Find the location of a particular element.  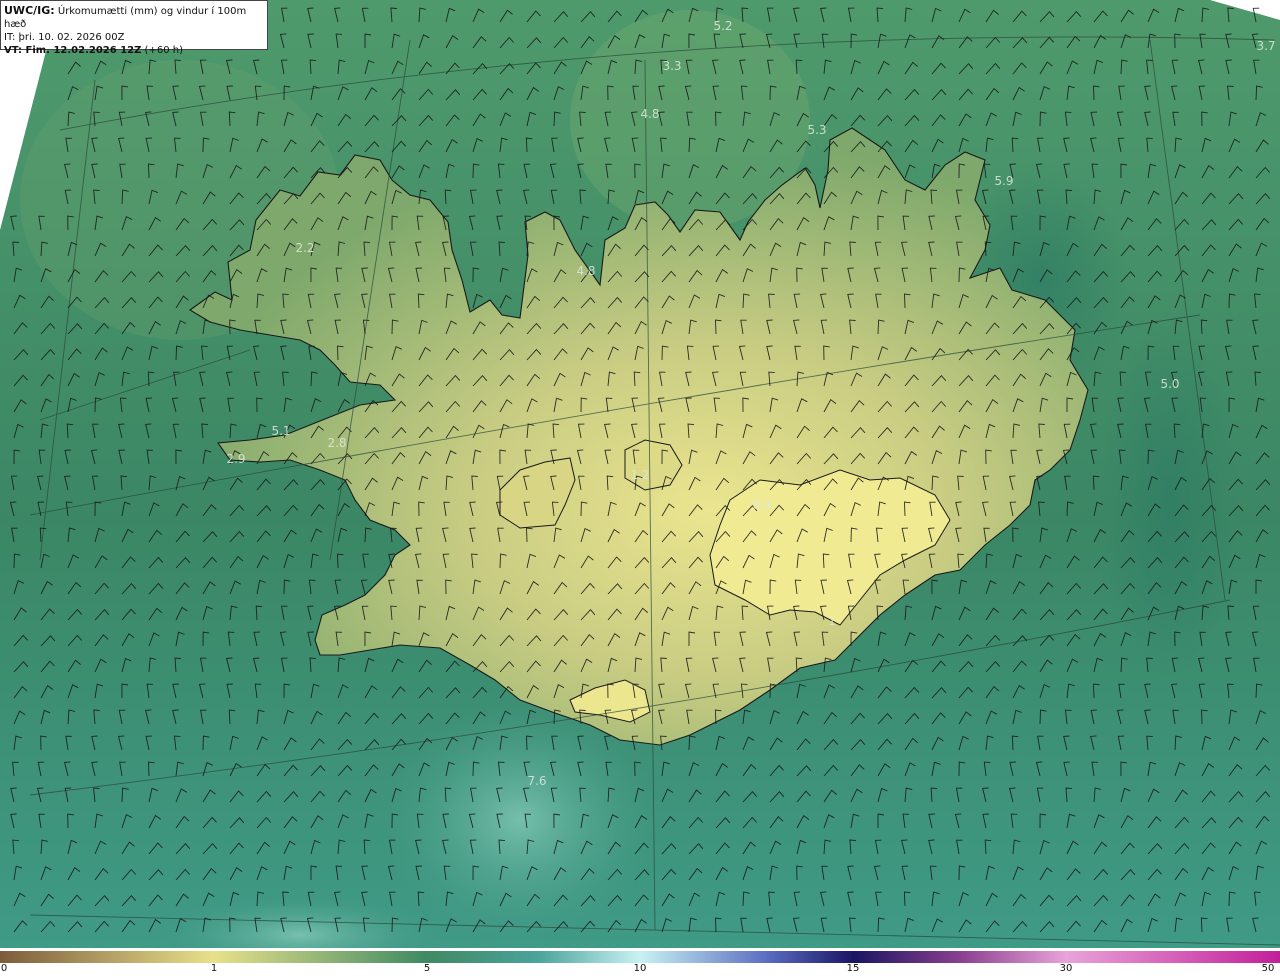

colorbar-tick: 30 is located at coordinates (1066, 968).